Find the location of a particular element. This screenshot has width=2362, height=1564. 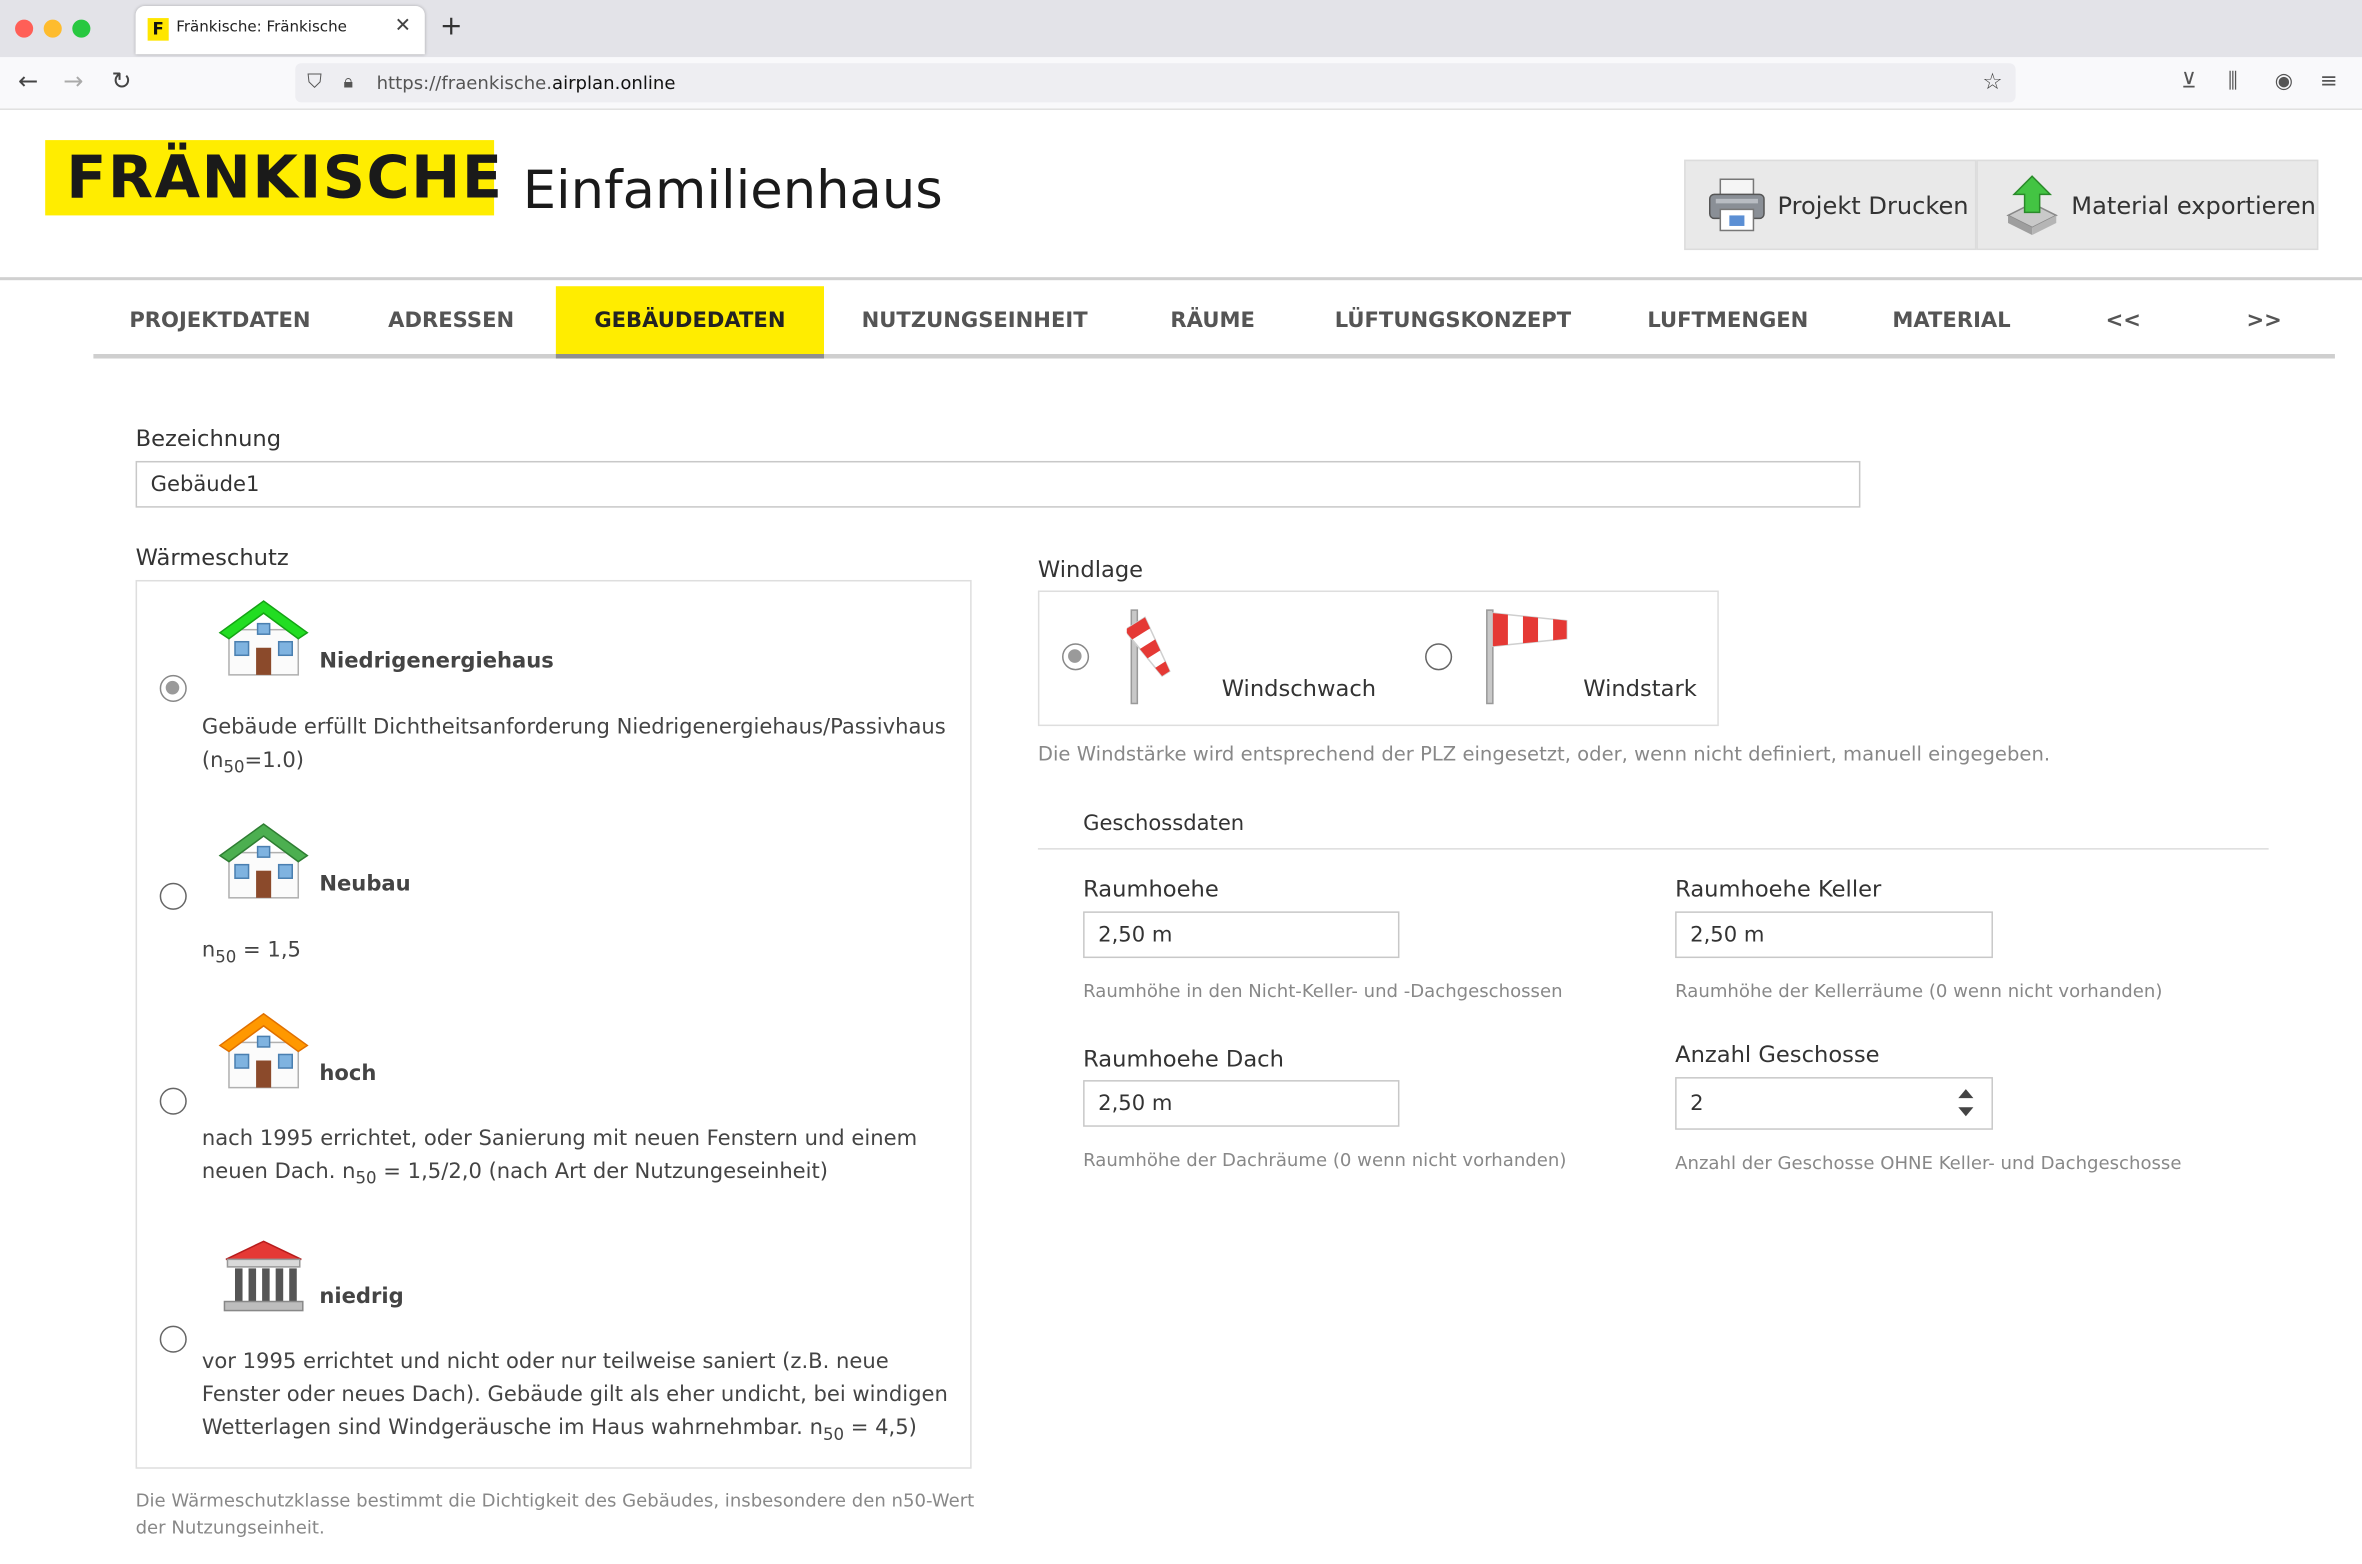

header-divider is located at coordinates (1181, 279).